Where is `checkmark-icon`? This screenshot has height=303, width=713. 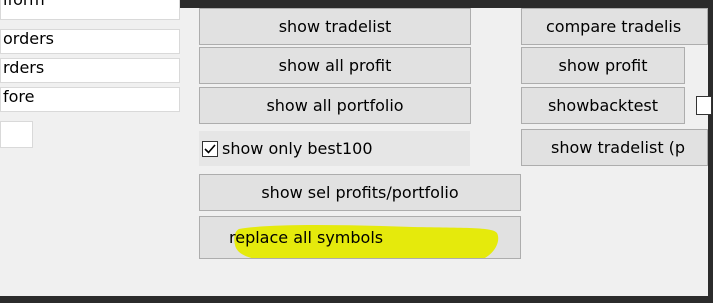
checkmark-icon is located at coordinates (210, 148).